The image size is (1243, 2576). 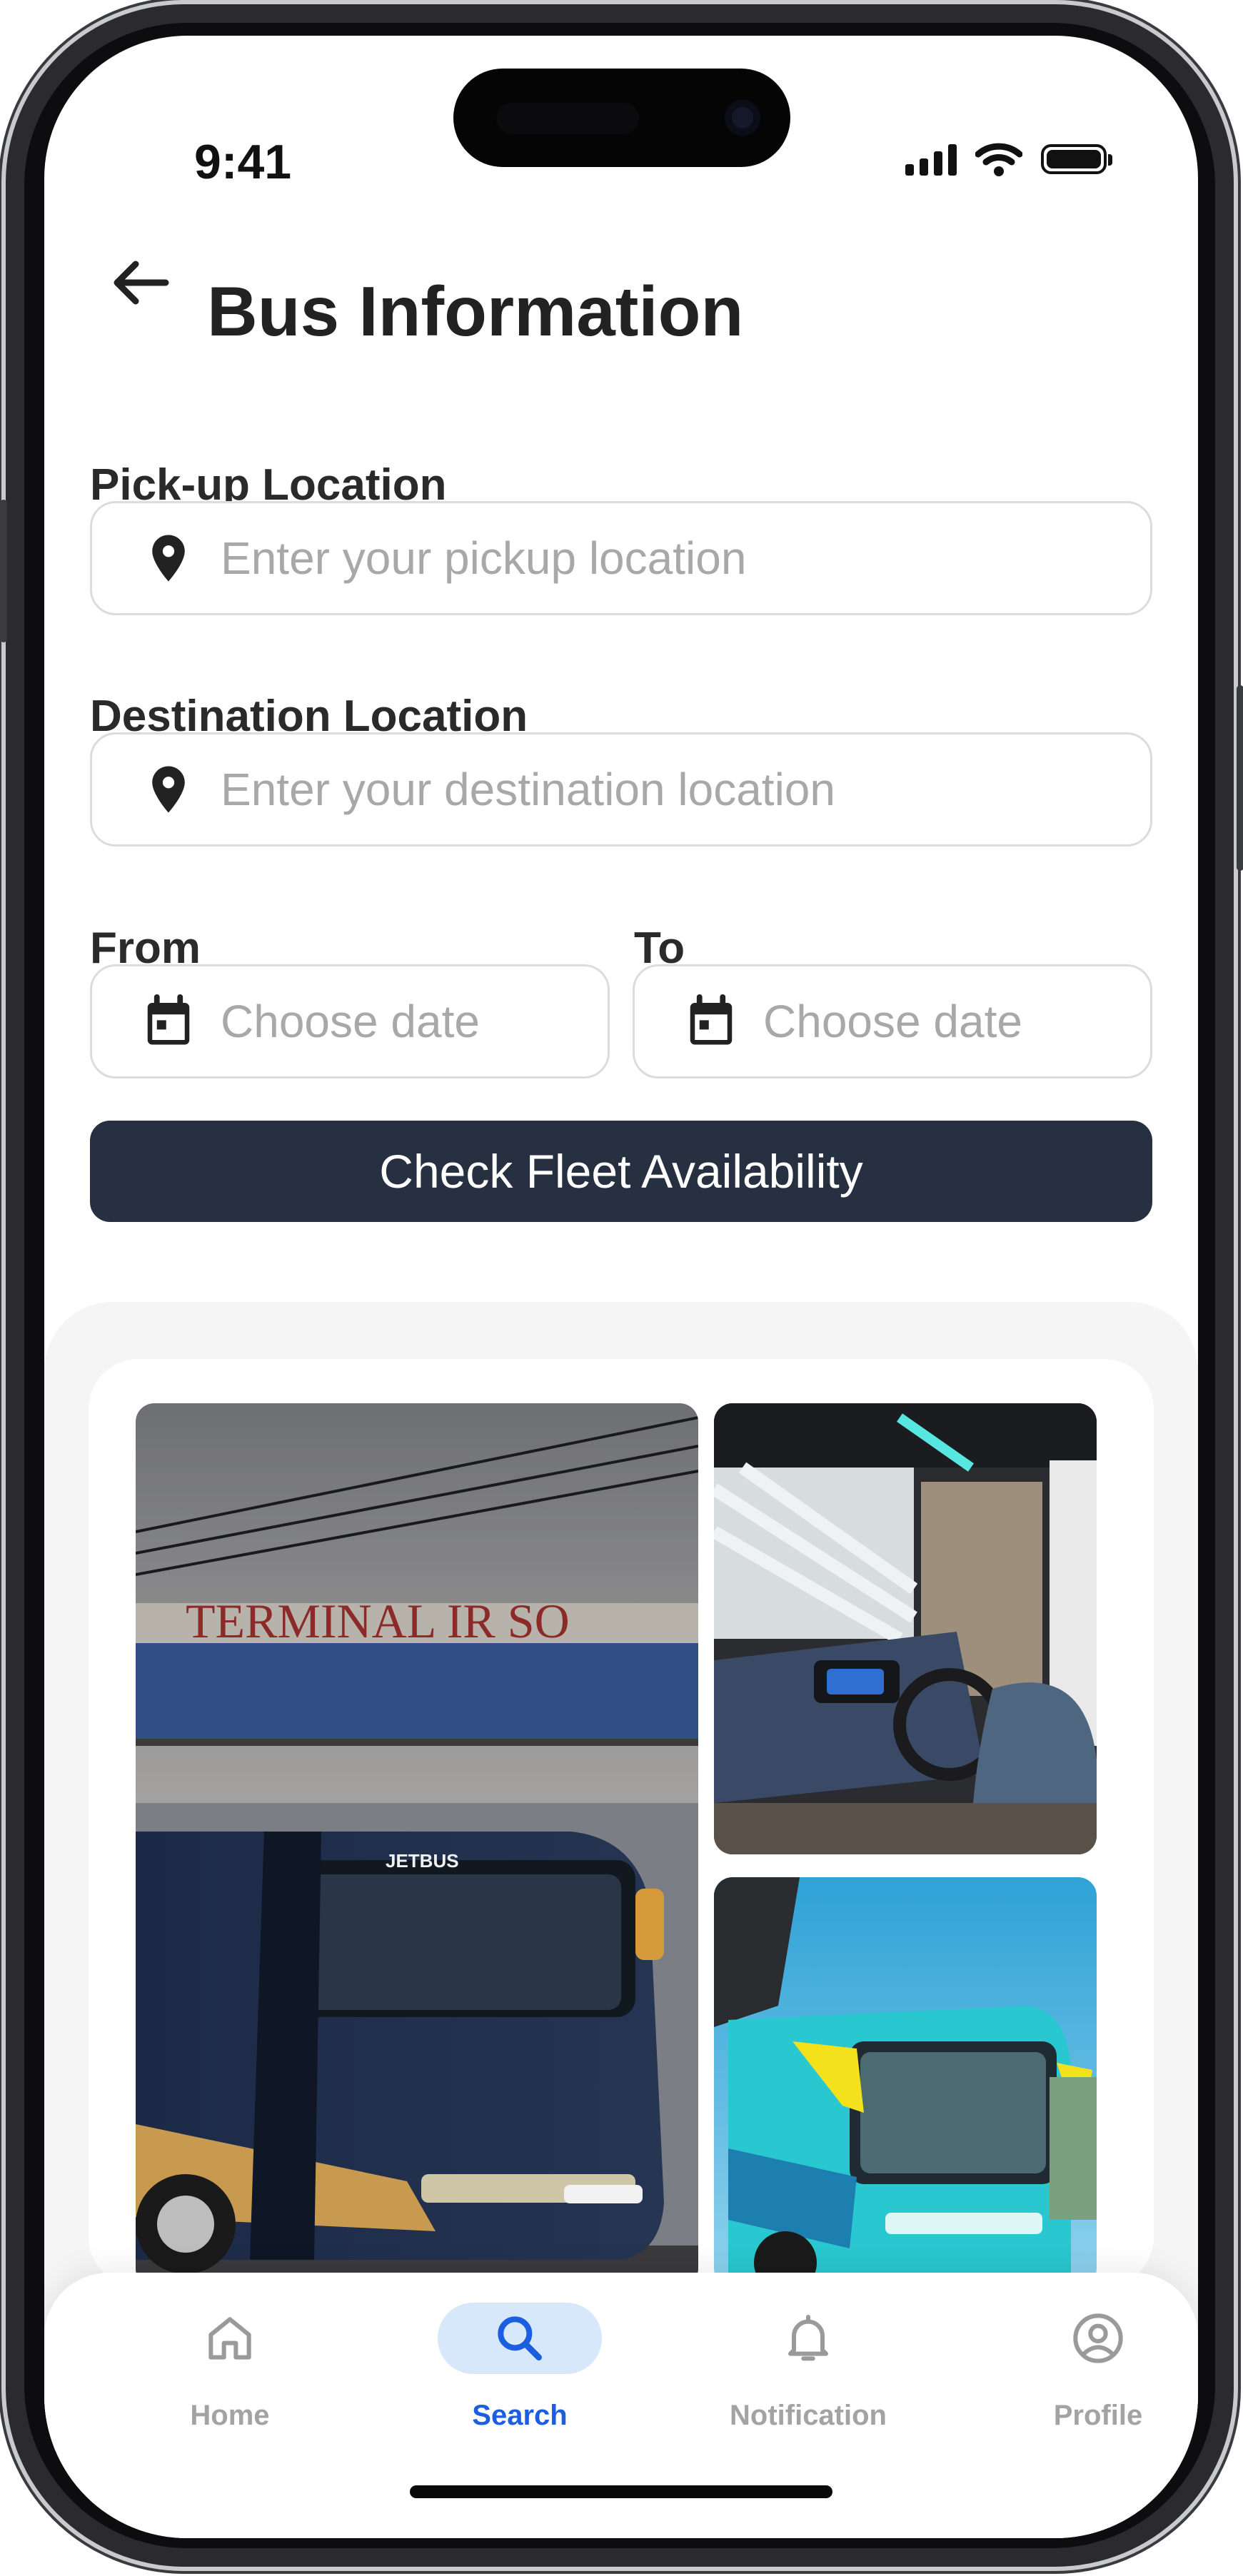 What do you see at coordinates (808, 2338) in the screenshot?
I see `bell-icon` at bounding box center [808, 2338].